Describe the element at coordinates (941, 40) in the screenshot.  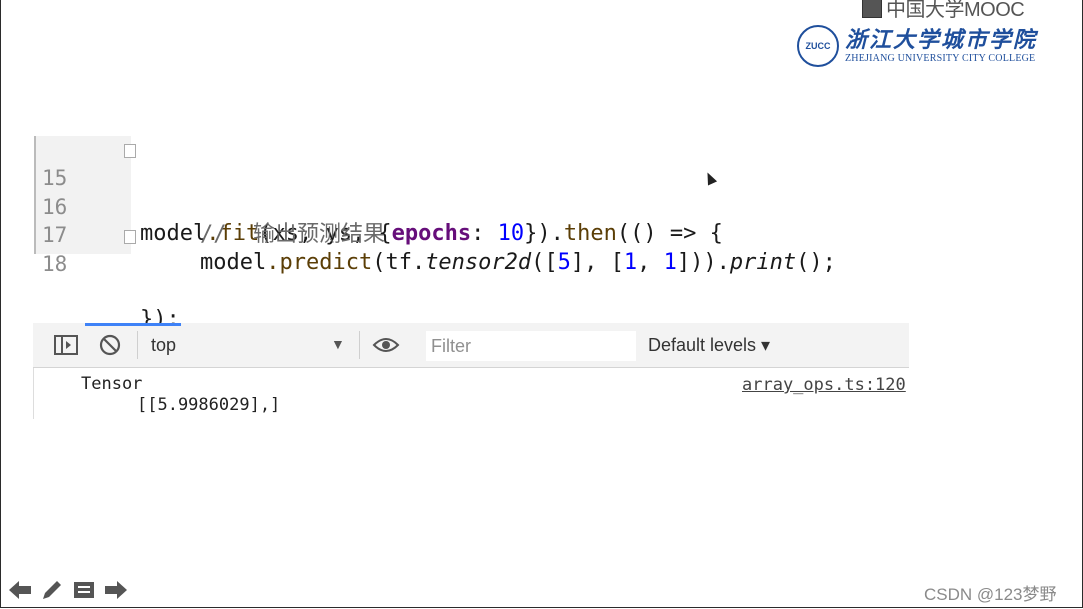
I see `college-name-cn: 浙江大学城市学院` at that location.